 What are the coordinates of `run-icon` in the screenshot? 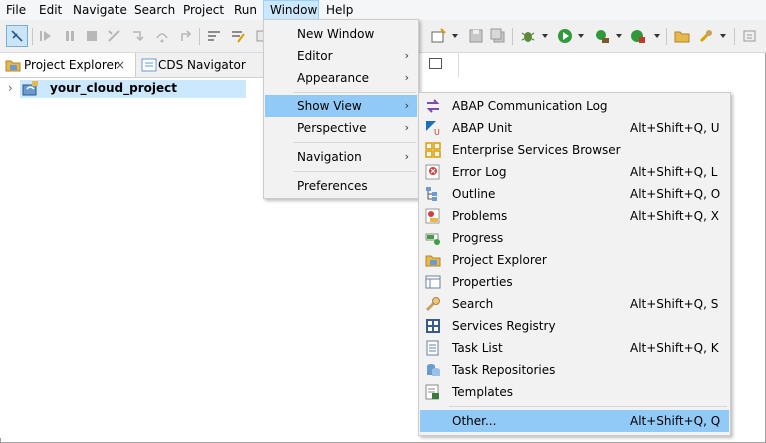 It's located at (565, 36).